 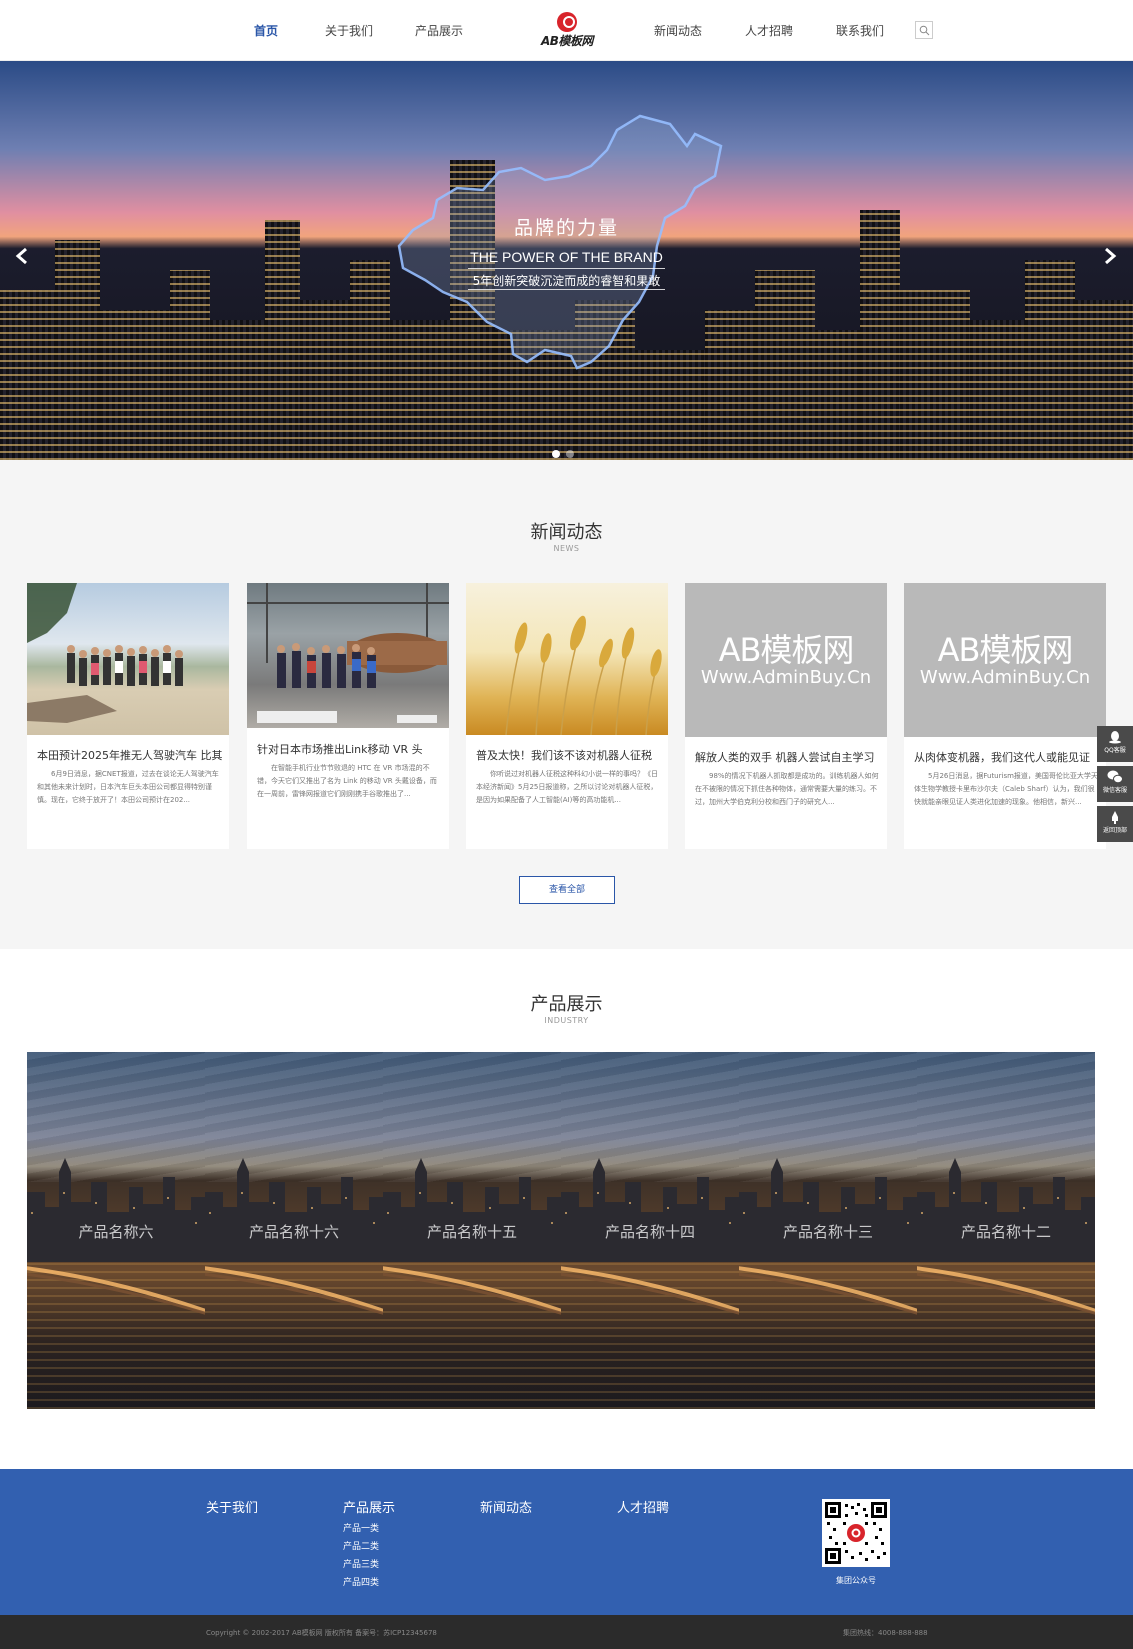 I want to click on view-all-button: 查看全部, so click(x=567, y=890).